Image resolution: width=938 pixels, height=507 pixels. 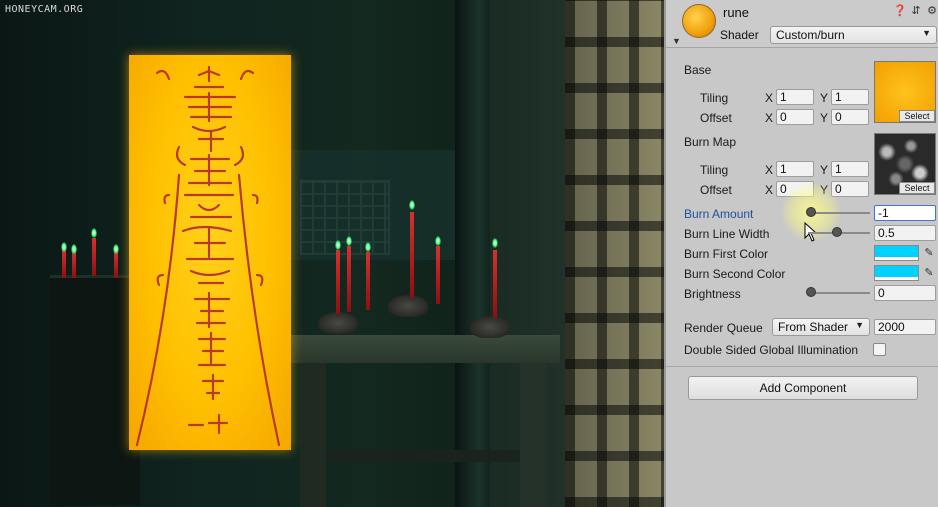 What do you see at coordinates (905, 233) in the screenshot?
I see `burn-line-width-field: 0.5` at bounding box center [905, 233].